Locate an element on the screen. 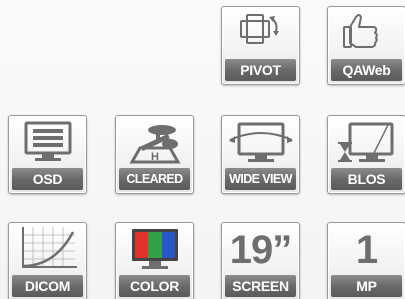  wide-view-tile: WIDE VIEW is located at coordinates (260, 154).